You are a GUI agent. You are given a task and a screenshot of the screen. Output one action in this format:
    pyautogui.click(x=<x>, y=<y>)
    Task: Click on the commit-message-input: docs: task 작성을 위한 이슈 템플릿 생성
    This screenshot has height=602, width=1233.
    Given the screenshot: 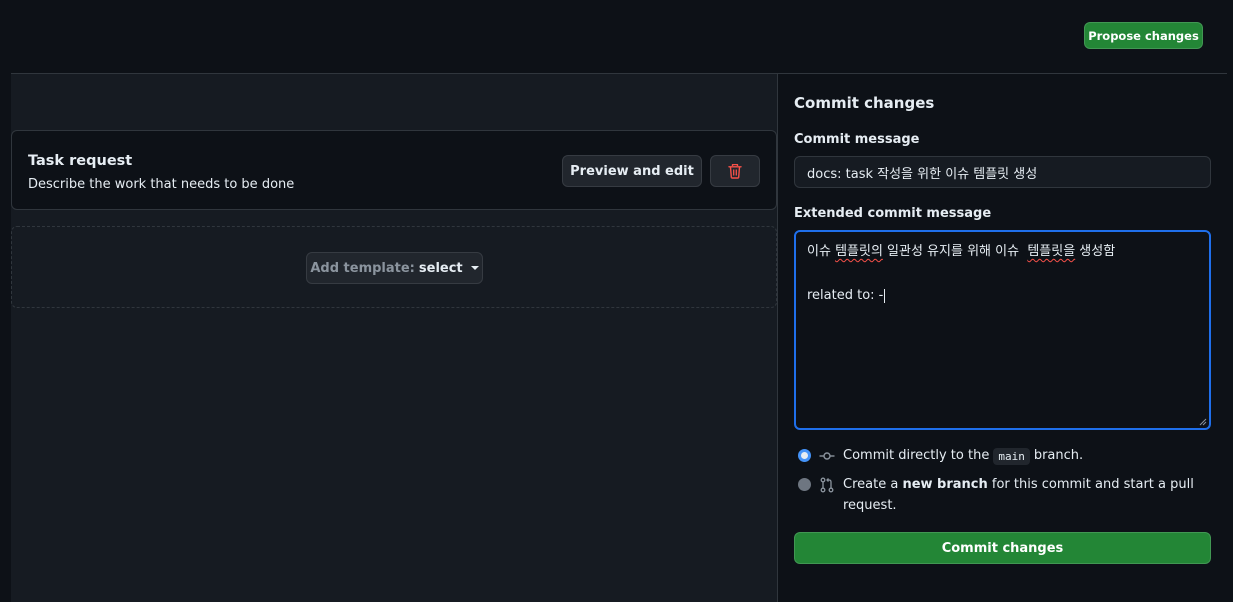 What is the action you would take?
    pyautogui.click(x=1002, y=172)
    